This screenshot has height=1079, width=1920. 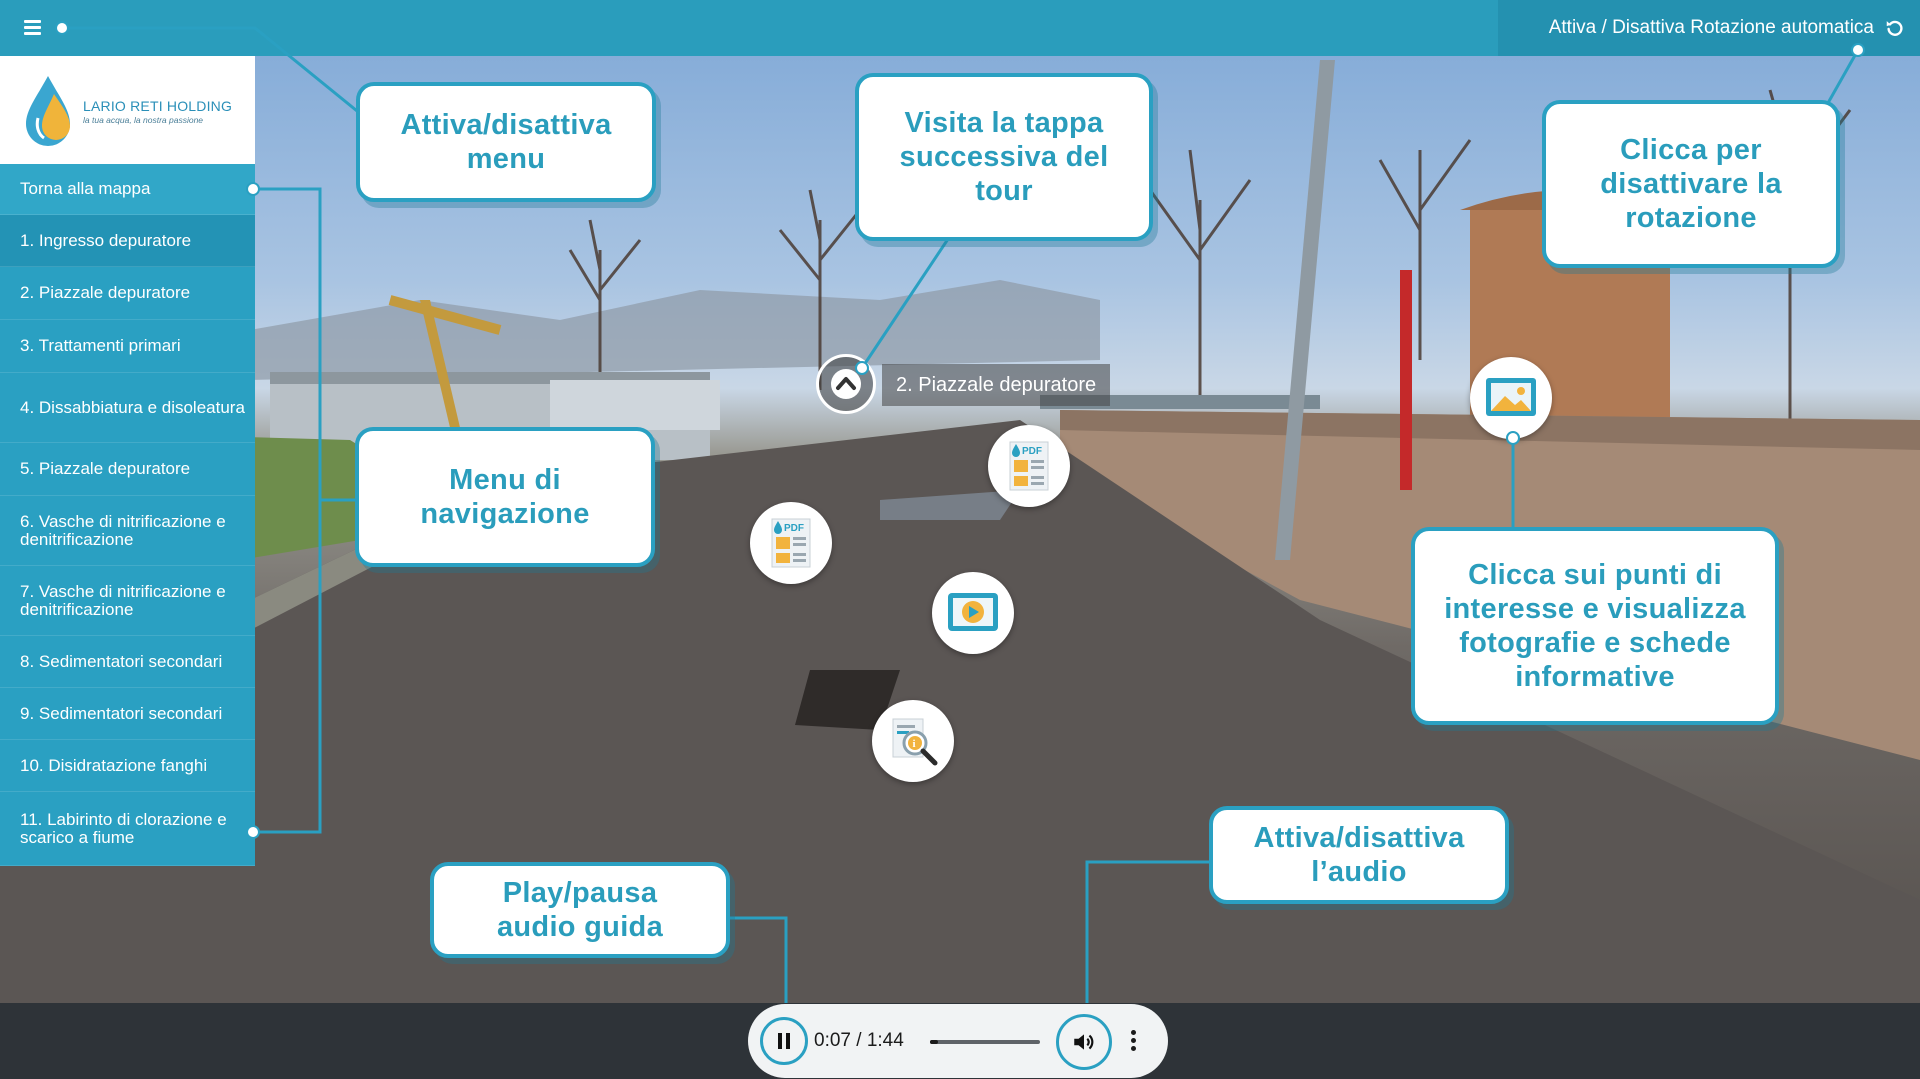 What do you see at coordinates (996, 385) in the screenshot?
I see `next-stop-label: 2. Piazzale depuratore` at bounding box center [996, 385].